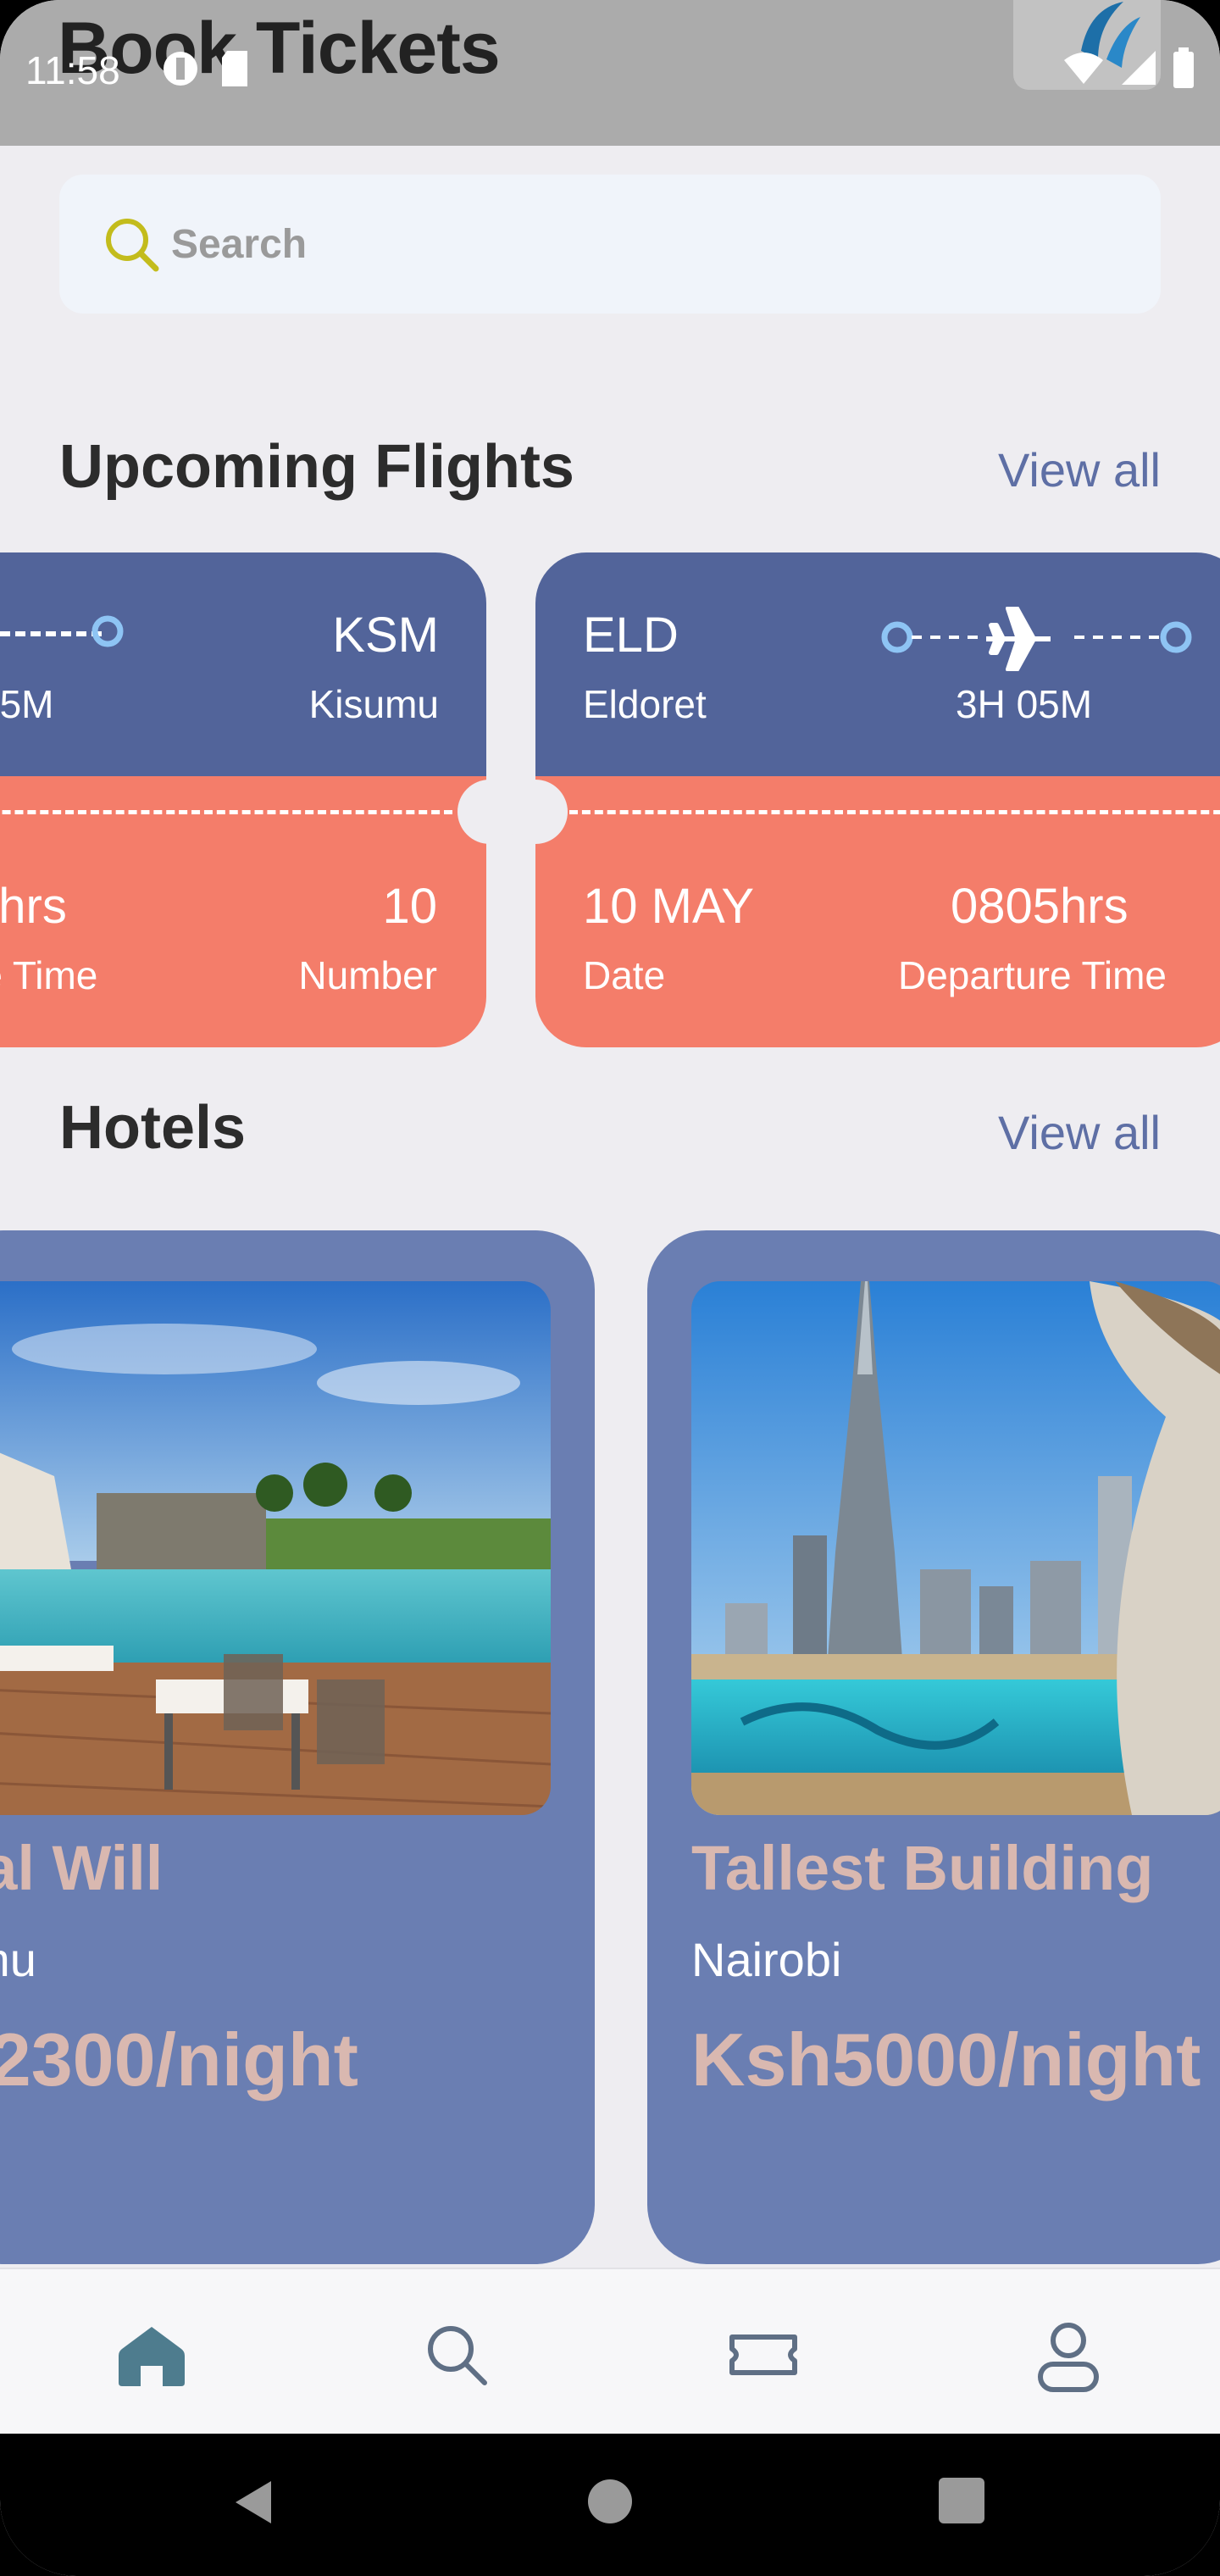  Describe the element at coordinates (610, 2501) in the screenshot. I see `home-button-icon` at that location.